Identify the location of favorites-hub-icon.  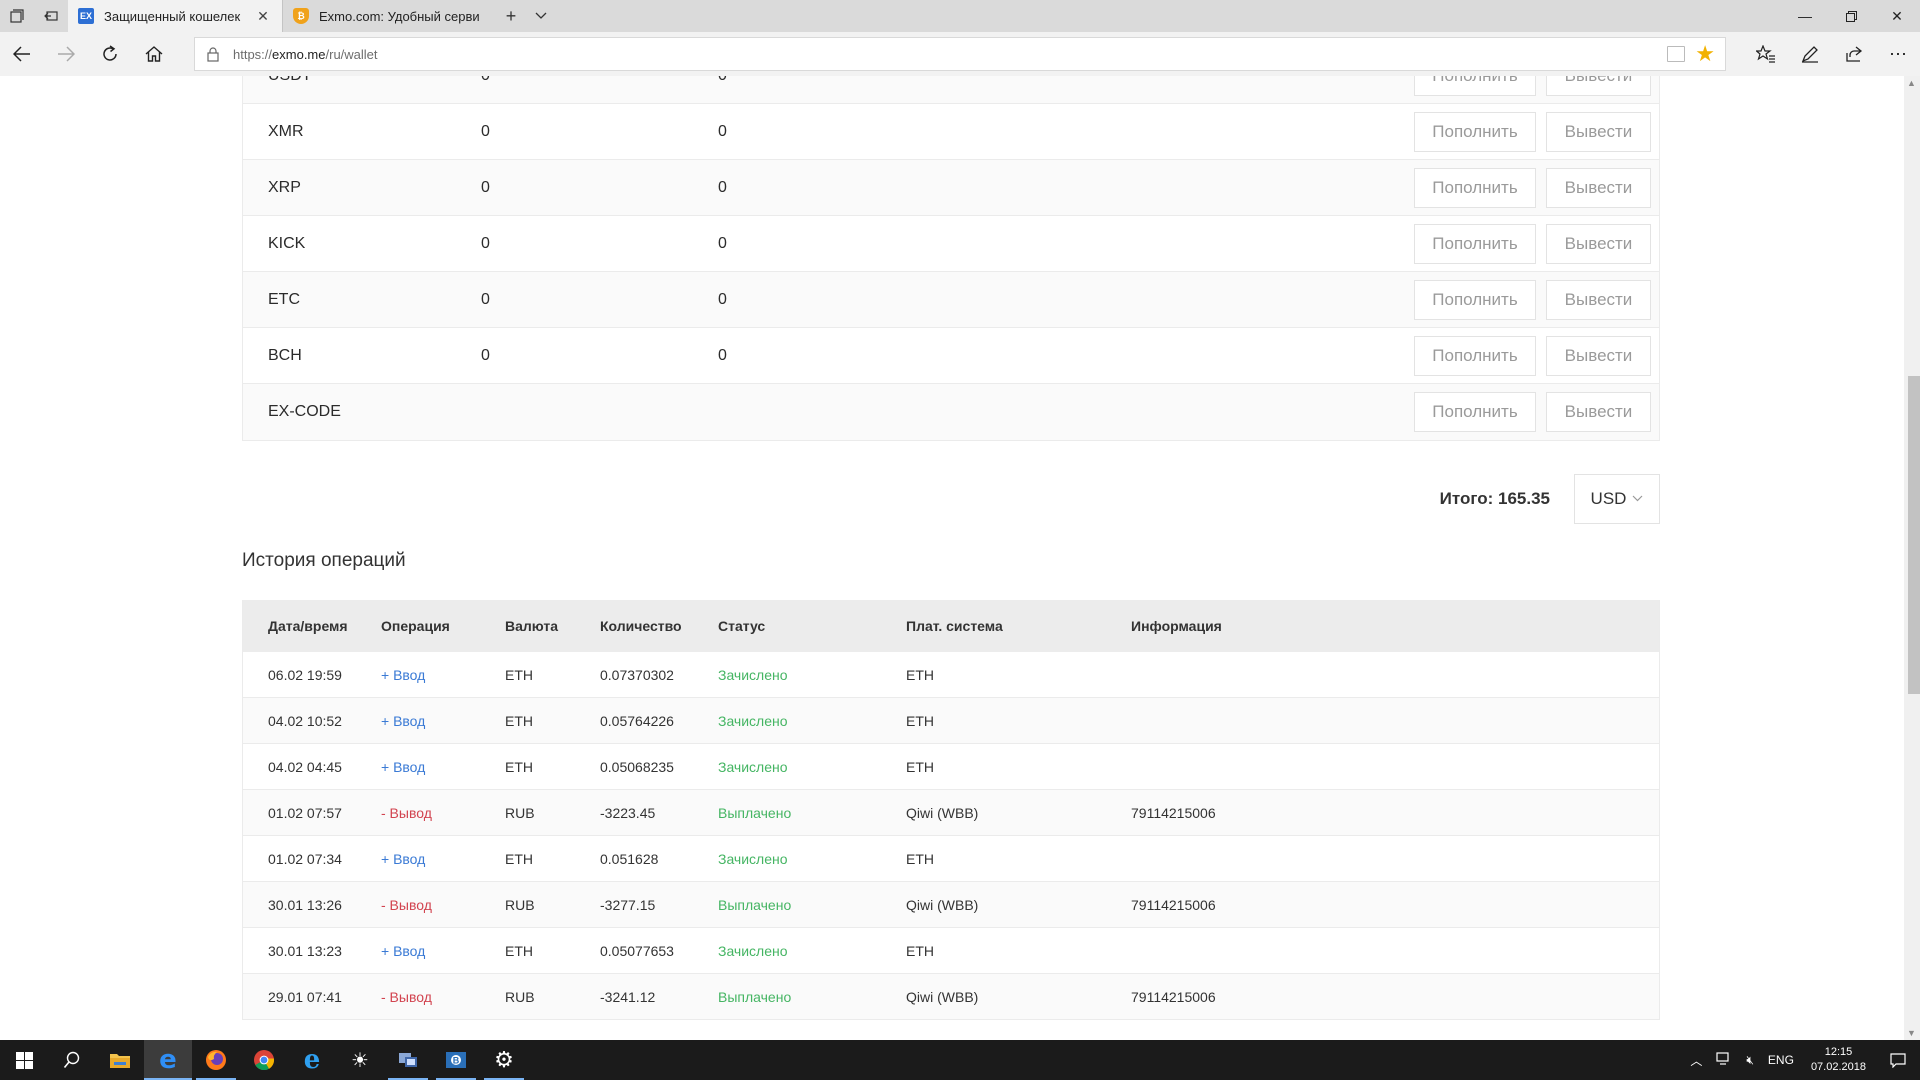
(1766, 54).